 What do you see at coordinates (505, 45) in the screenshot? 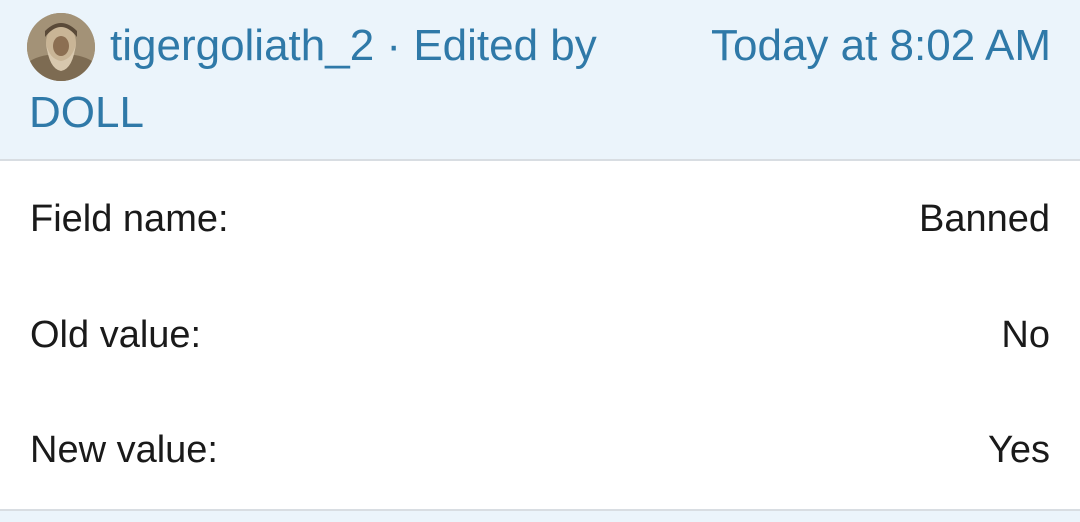
I see `edited-by-label: Edited by` at bounding box center [505, 45].